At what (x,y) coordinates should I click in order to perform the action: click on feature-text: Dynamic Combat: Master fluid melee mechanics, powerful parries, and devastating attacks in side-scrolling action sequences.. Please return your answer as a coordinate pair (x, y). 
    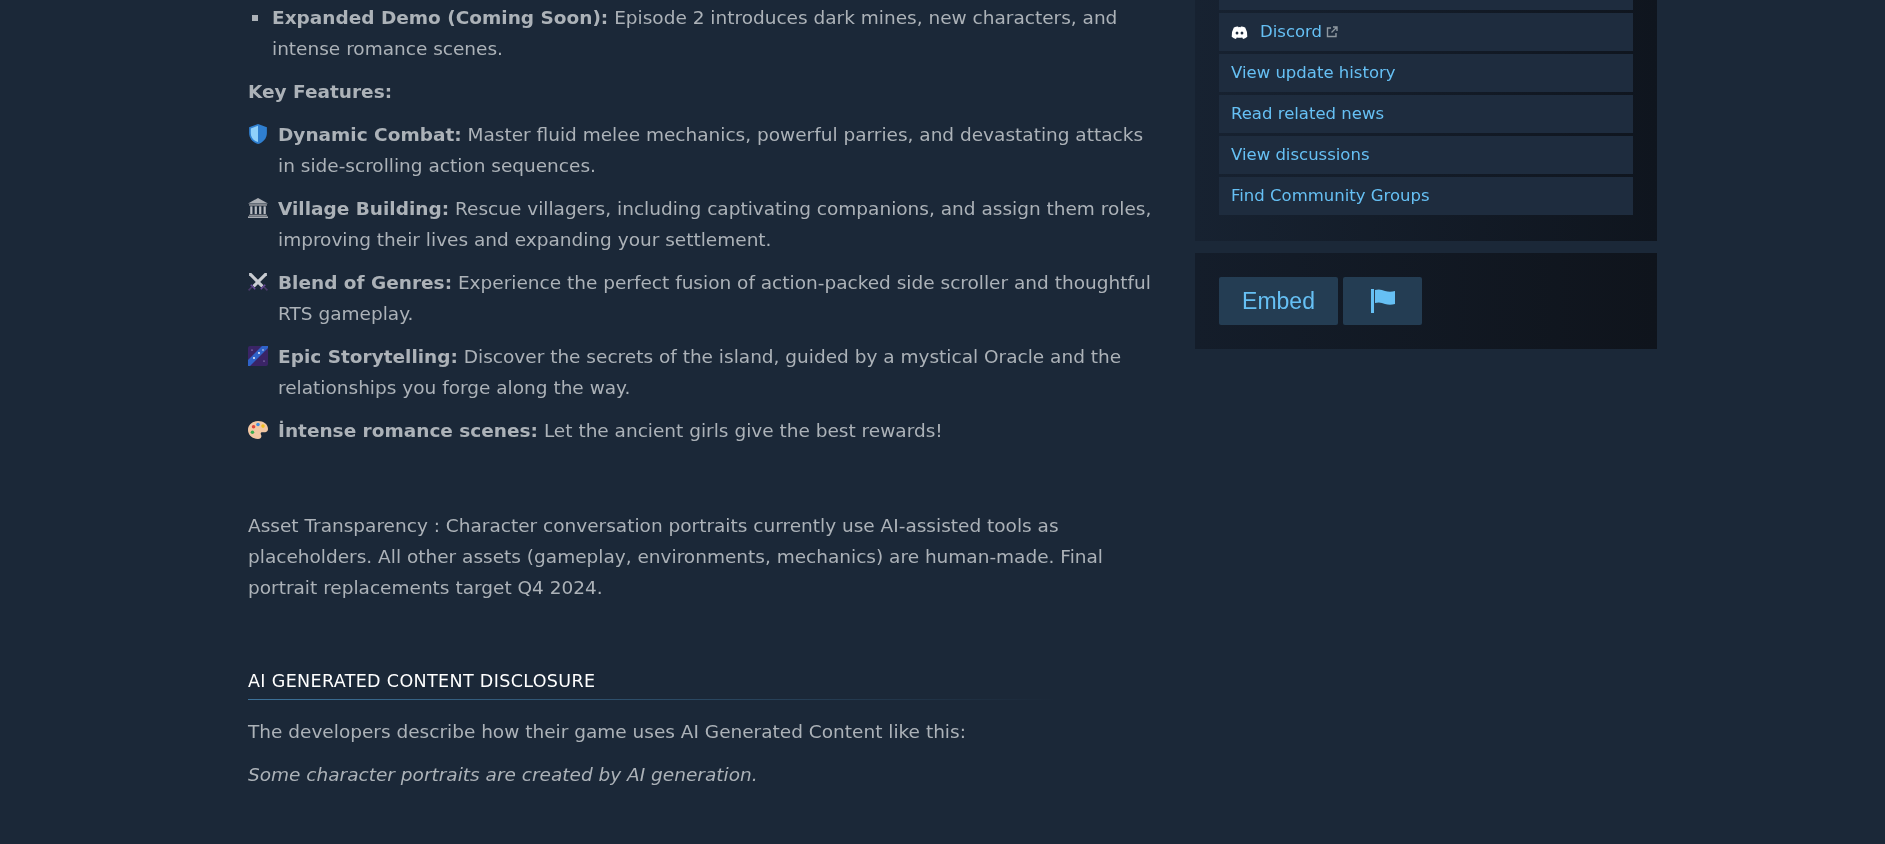
    Looking at the image, I should click on (711, 150).